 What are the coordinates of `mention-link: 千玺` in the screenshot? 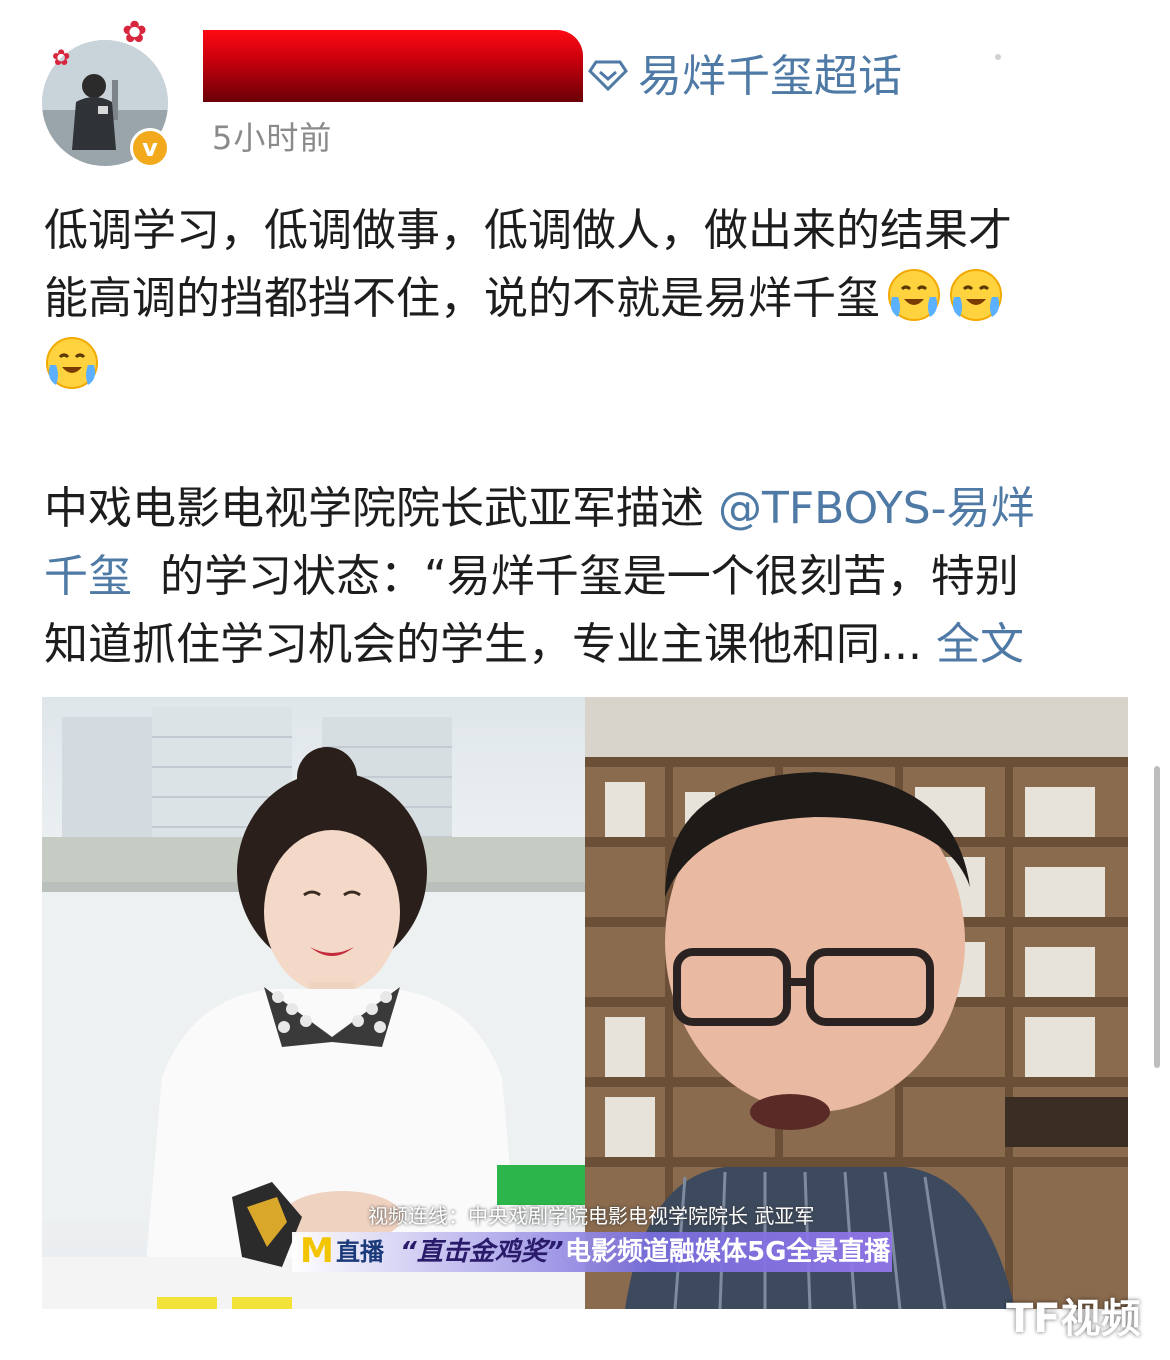 It's located at (88, 576).